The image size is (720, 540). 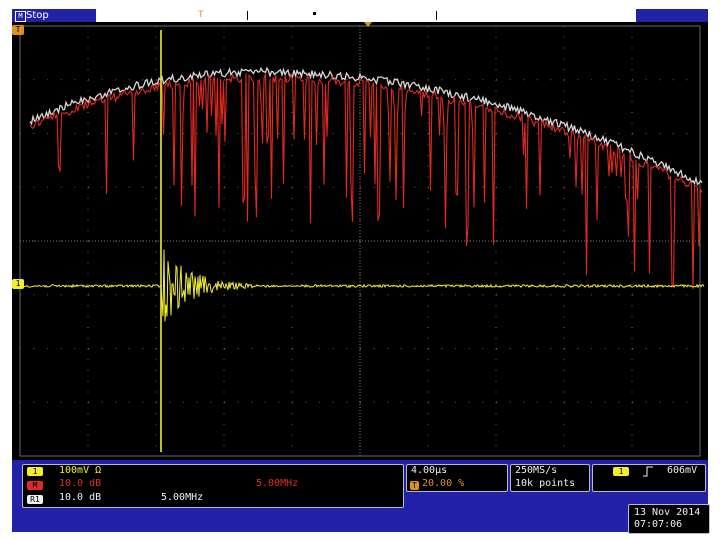 What do you see at coordinates (80, 483) in the screenshot?
I see `math-scale: 10.0 dB` at bounding box center [80, 483].